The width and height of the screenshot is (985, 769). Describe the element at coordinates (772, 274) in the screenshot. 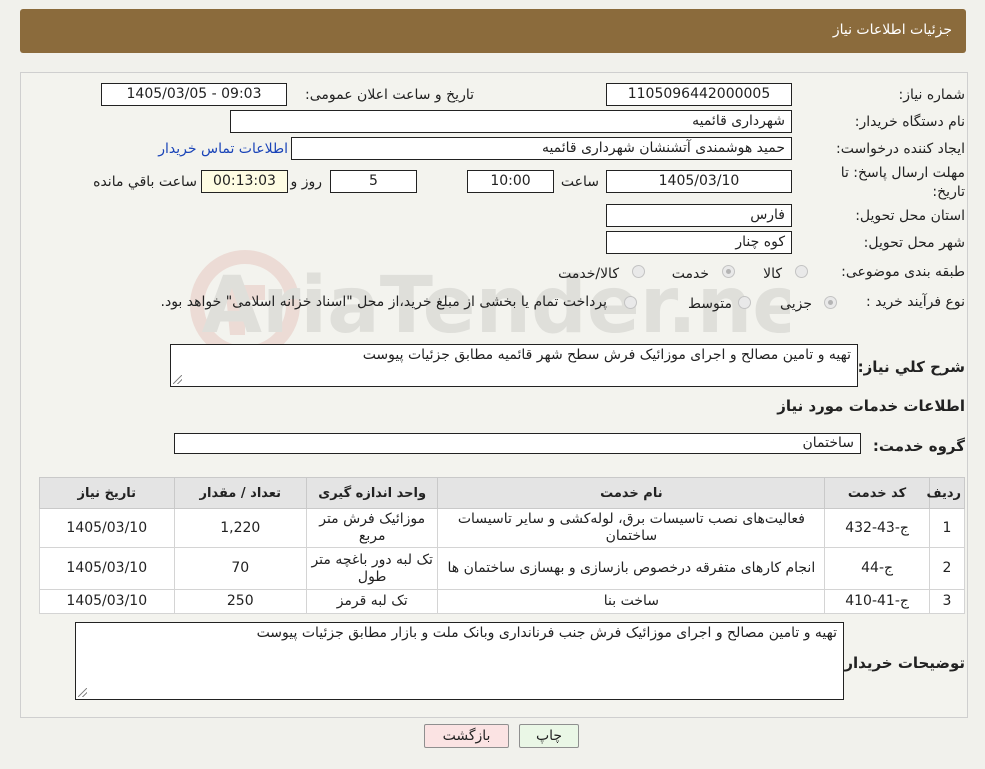

I see `category-option-goods: کالا` at that location.